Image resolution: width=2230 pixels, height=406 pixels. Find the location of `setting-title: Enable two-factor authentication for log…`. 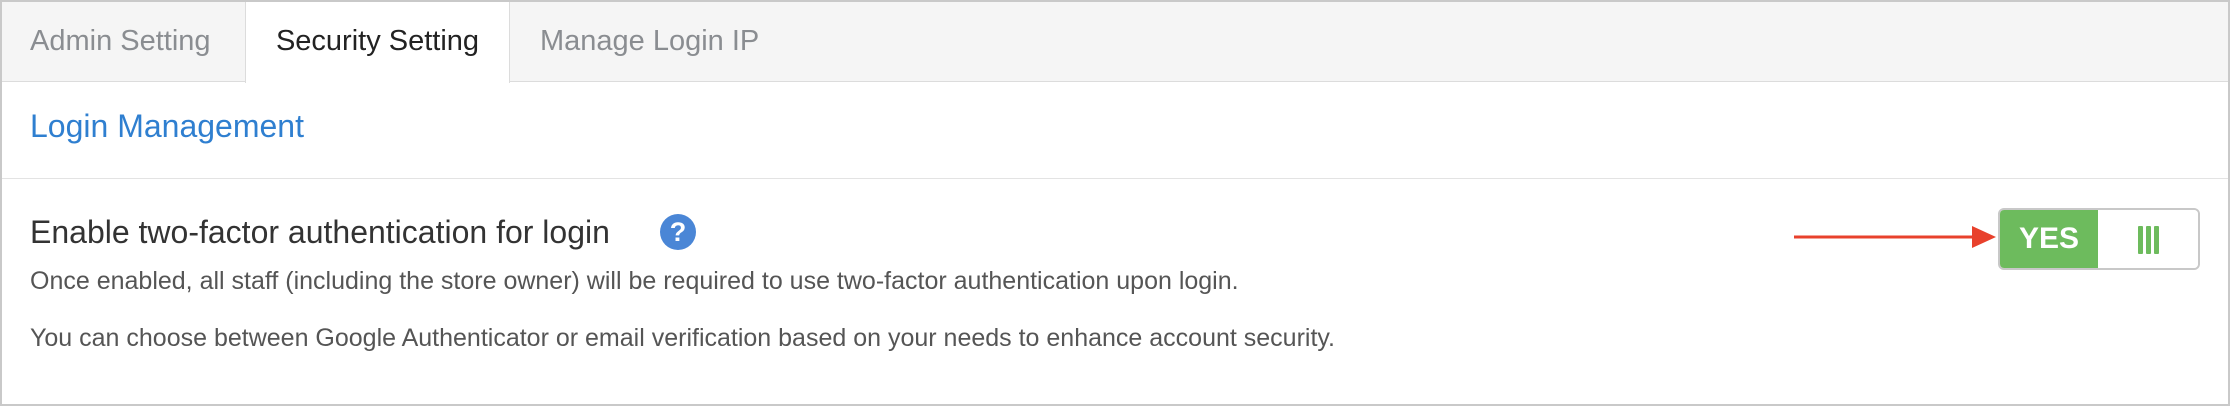

setting-title: Enable two-factor authentication for log… is located at coordinates (320, 232).